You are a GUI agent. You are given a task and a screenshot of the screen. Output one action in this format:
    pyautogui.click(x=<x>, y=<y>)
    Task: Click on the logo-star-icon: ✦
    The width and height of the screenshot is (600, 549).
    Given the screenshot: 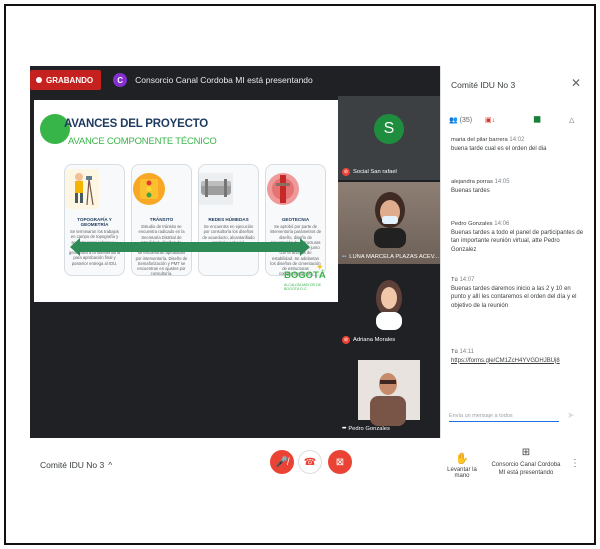 What is the action you would take?
    pyautogui.click(x=320, y=267)
    